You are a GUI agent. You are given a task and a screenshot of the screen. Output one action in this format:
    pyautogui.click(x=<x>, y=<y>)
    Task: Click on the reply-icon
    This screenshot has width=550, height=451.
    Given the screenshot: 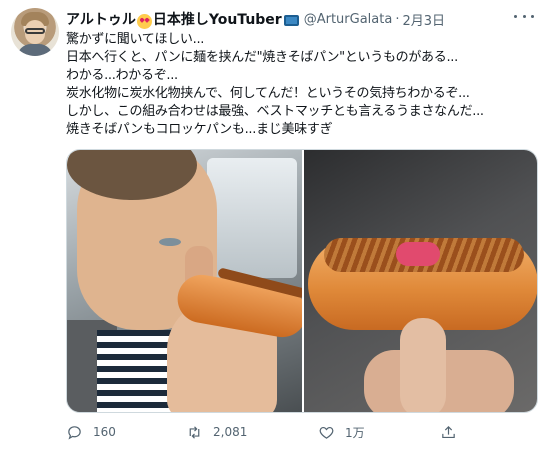 What is the action you would take?
    pyautogui.click(x=74, y=432)
    